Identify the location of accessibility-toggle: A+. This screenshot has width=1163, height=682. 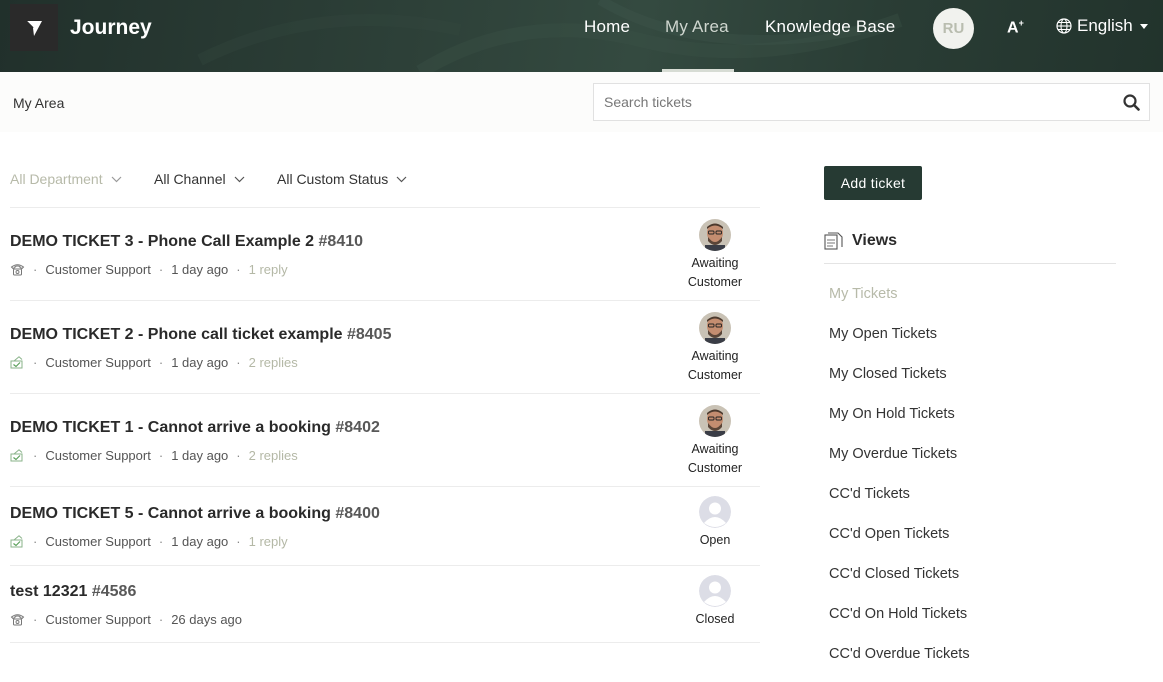
(1015, 27).